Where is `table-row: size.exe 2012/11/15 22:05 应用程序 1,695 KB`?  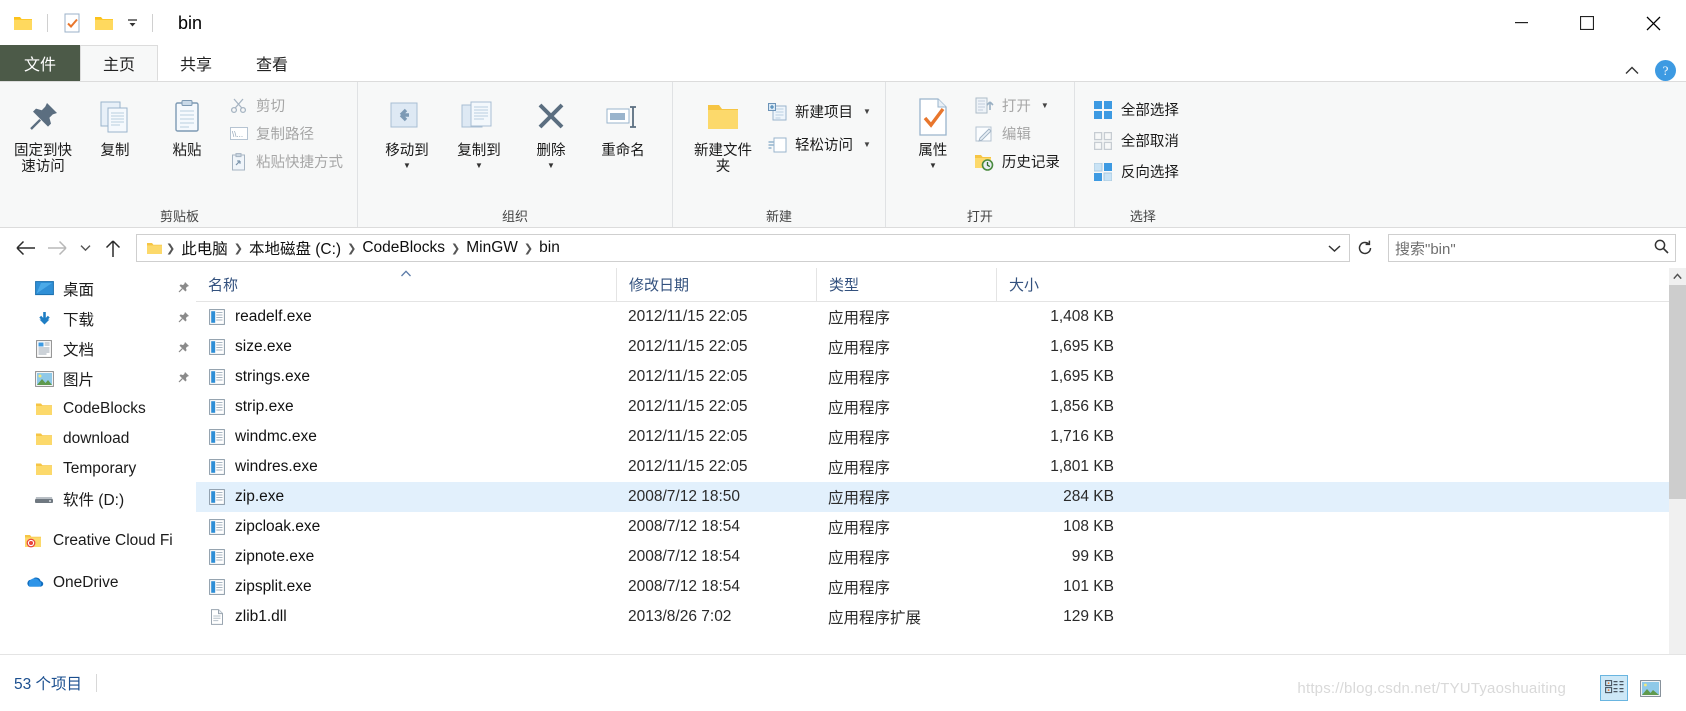 table-row: size.exe 2012/11/15 22:05 应用程序 1,695 KB is located at coordinates (941, 347).